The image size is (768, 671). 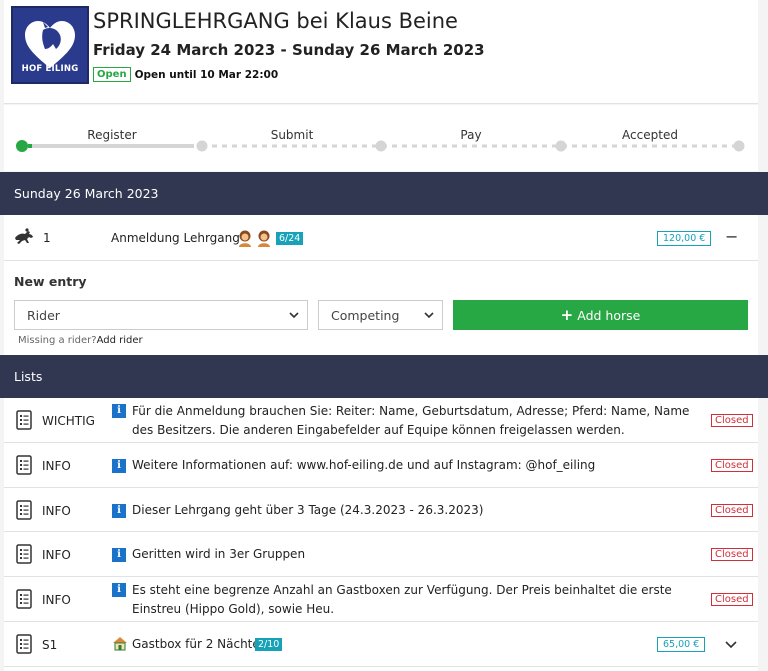 What do you see at coordinates (381, 644) in the screenshot?
I see `stable-row: S1 Gastbox für 2 Nächte 2/10 65,00 €` at bounding box center [381, 644].